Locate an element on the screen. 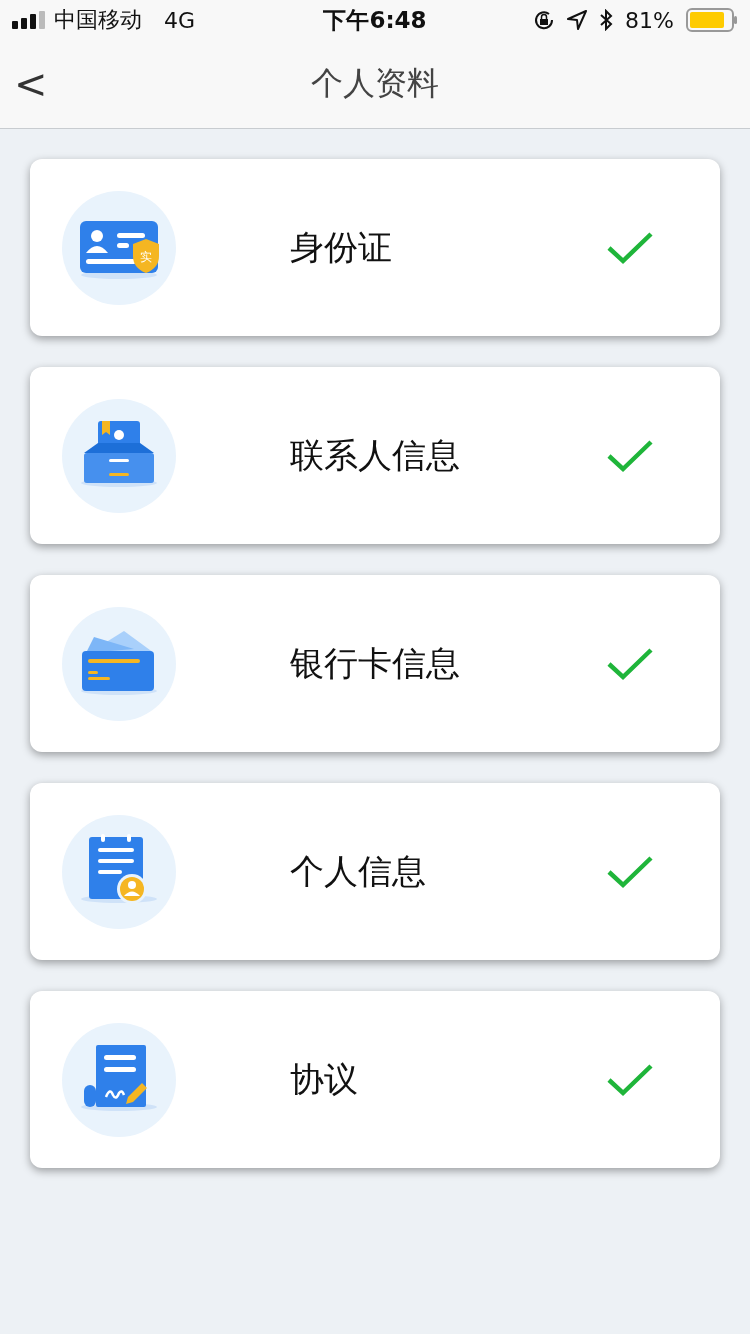  network-type: 4G is located at coordinates (180, 20).